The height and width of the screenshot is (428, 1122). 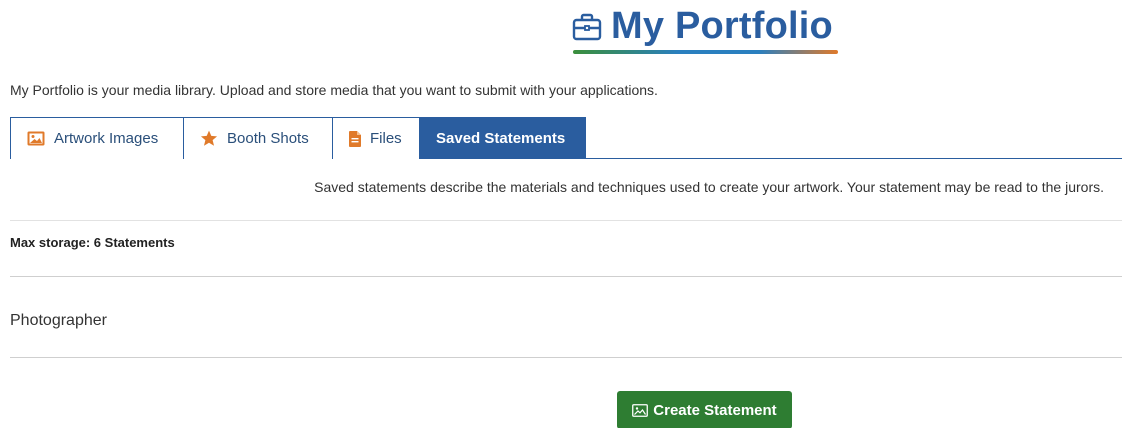 I want to click on tab-booth-shots: Booth Shots, so click(x=258, y=138).